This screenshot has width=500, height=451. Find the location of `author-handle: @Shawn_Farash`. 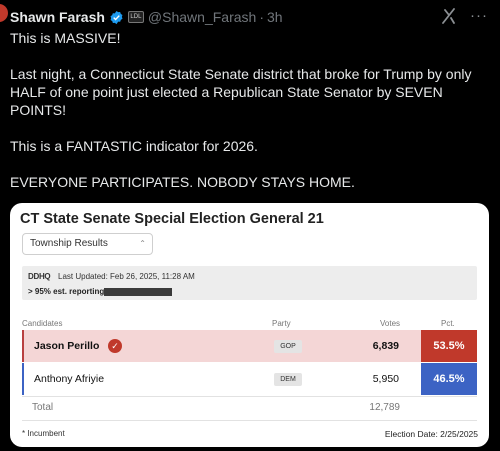

author-handle: @Shawn_Farash is located at coordinates (202, 17).